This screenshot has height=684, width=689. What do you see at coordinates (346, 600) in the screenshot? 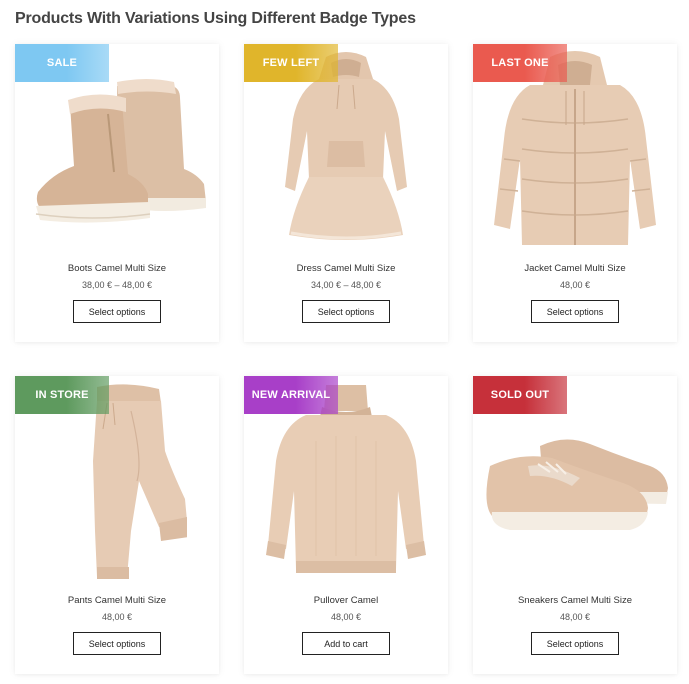
I see `product-name: Pullover Camel` at bounding box center [346, 600].